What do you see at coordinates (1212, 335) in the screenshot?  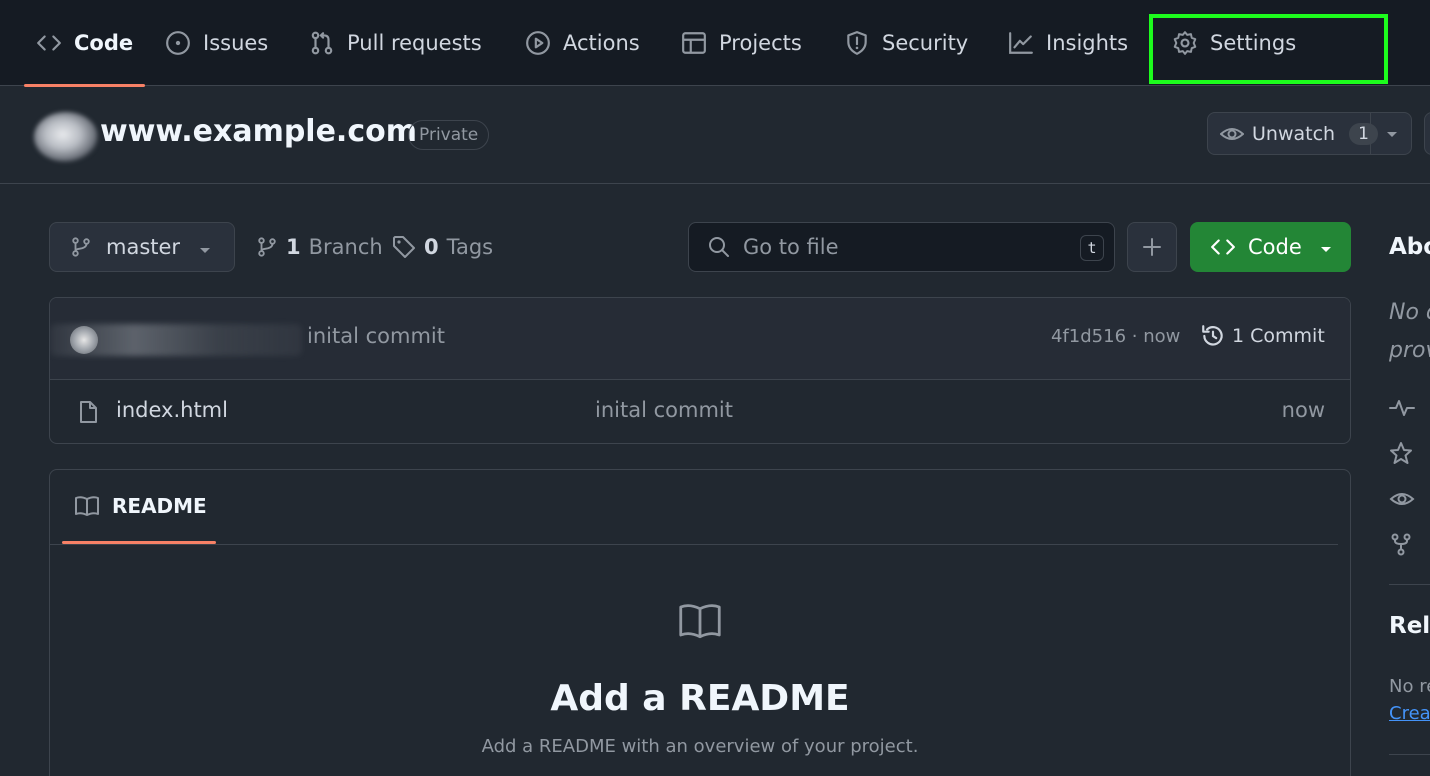 I see `history-icon` at bounding box center [1212, 335].